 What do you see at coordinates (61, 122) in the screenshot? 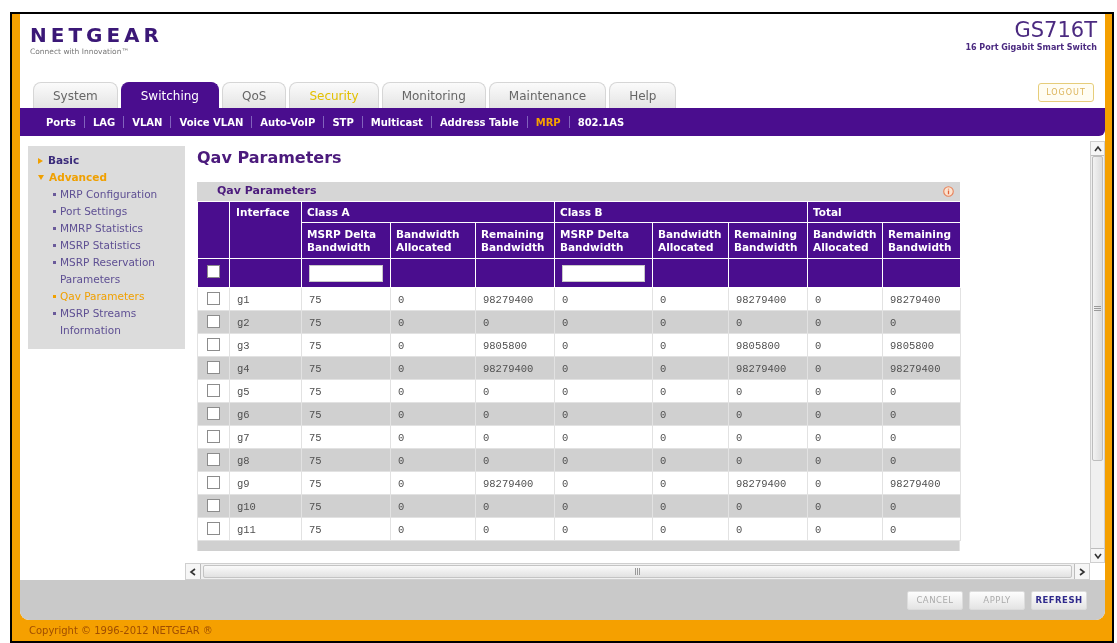
I see `nav-link: Ports` at bounding box center [61, 122].